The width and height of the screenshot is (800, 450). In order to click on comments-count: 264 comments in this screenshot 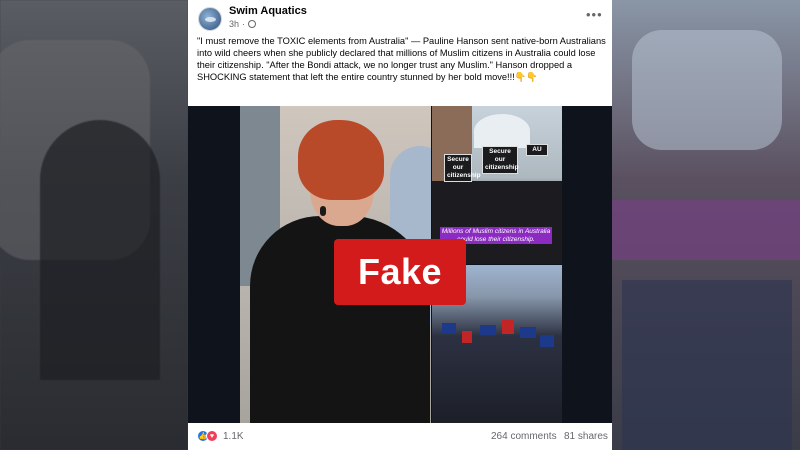, I will do `click(524, 436)`.